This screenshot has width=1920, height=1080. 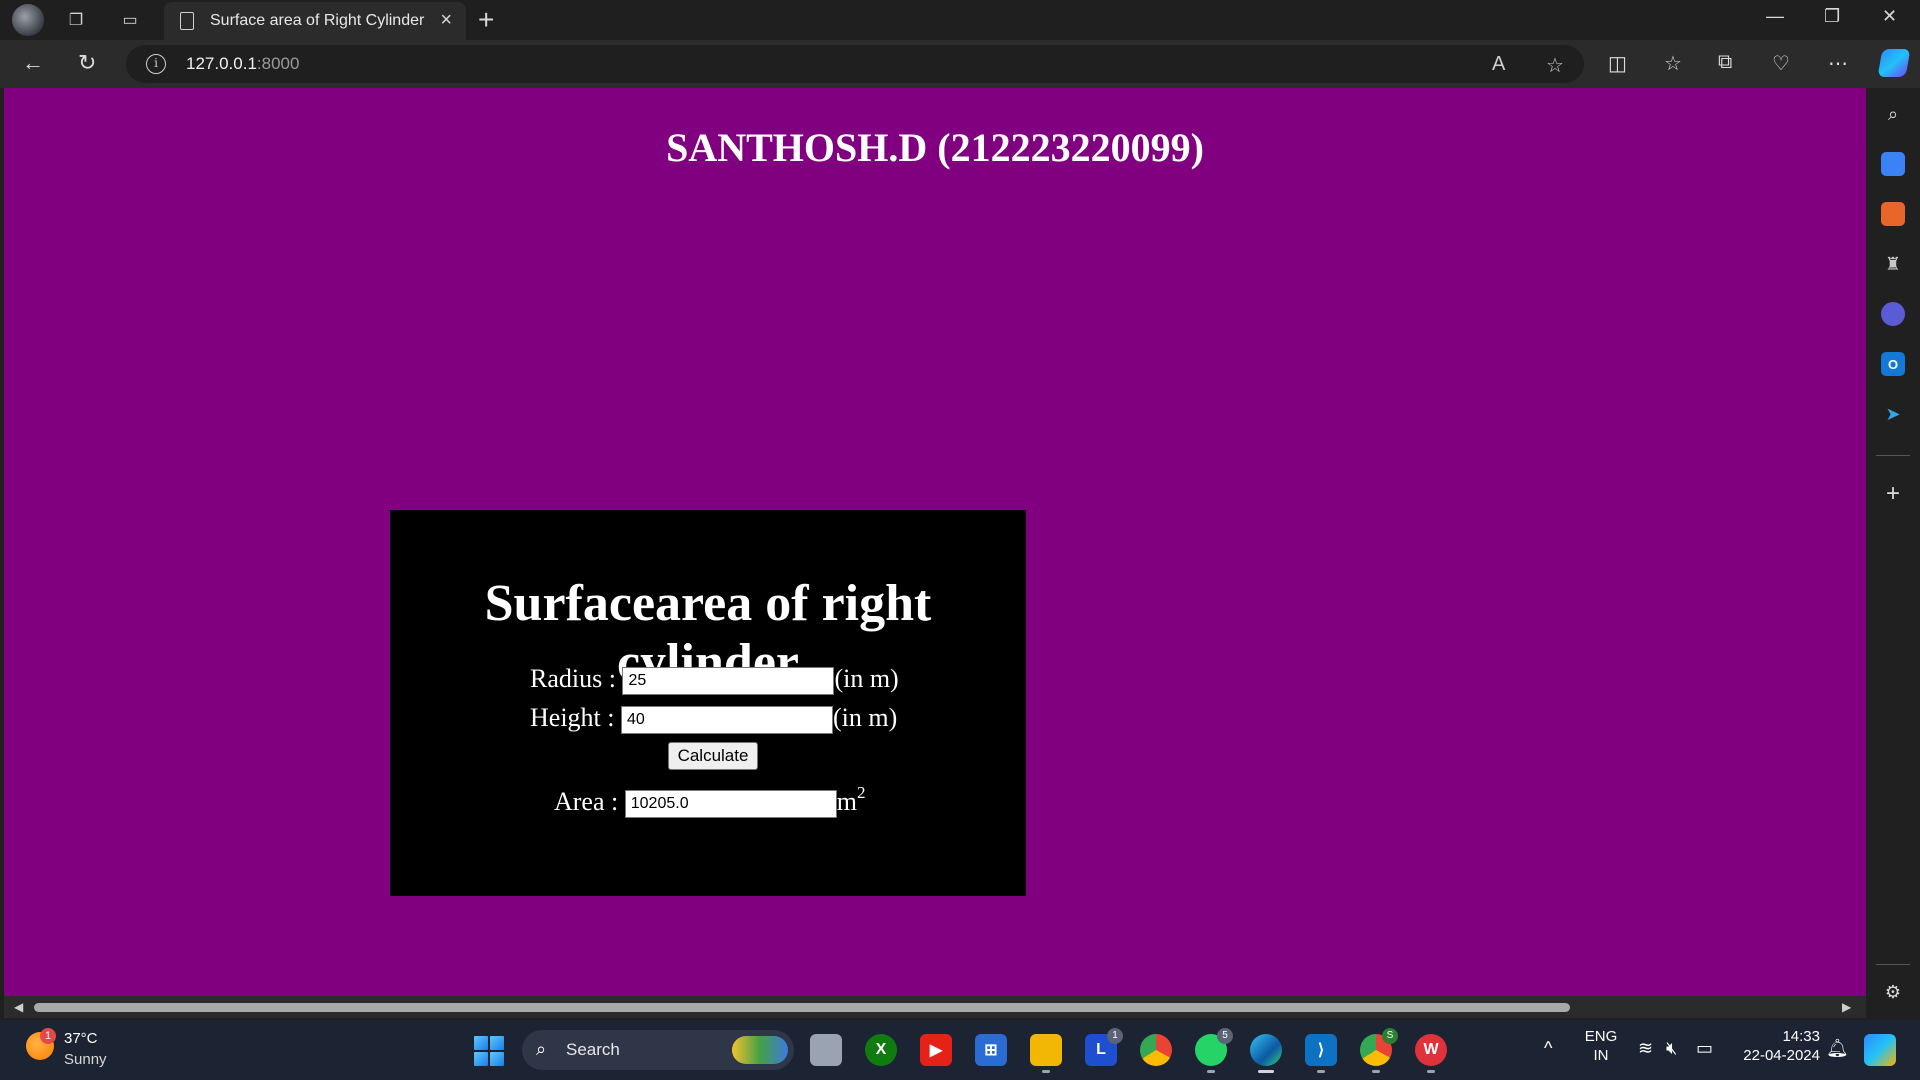 What do you see at coordinates (1893, 992) in the screenshot?
I see `sidebar-settings-icon: ⚙` at bounding box center [1893, 992].